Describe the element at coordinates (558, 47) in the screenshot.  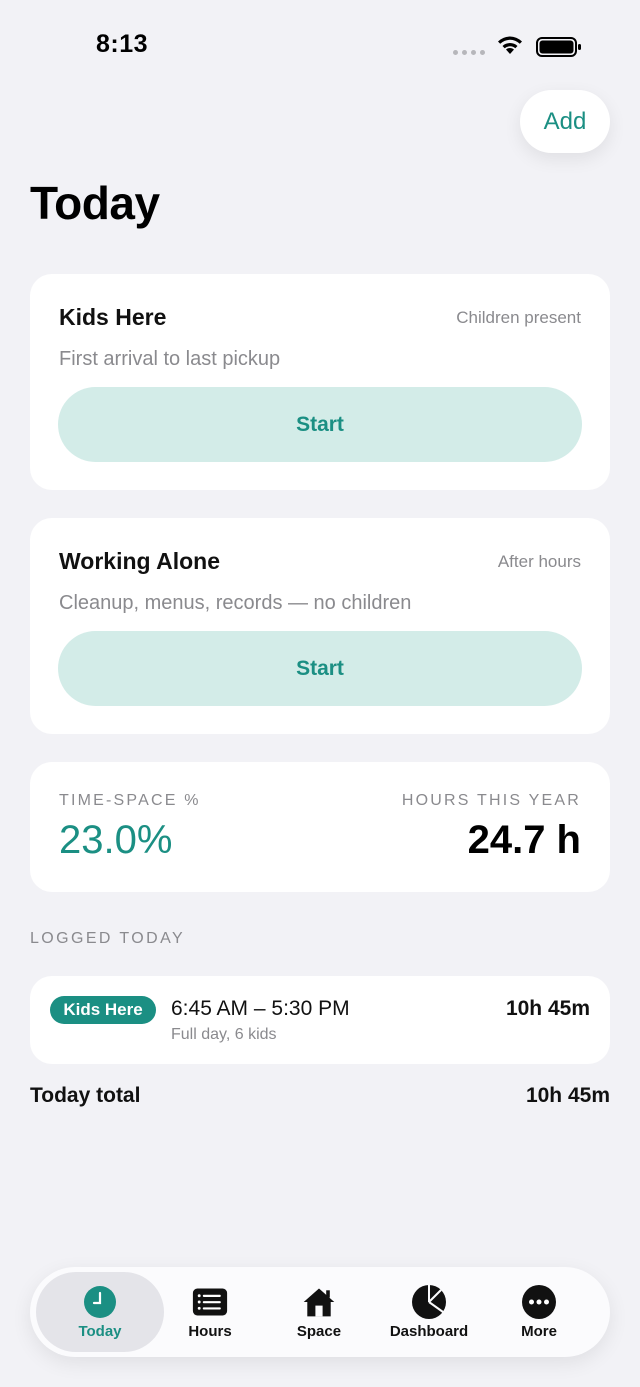
I see `battery-icon` at that location.